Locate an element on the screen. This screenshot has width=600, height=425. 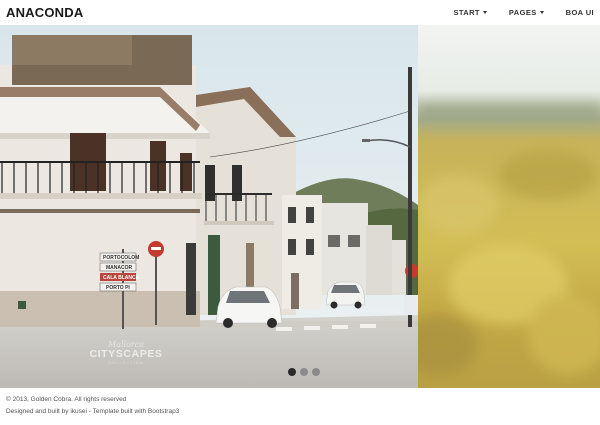
nav-item-label: BOA UI is located at coordinates (579, 12).